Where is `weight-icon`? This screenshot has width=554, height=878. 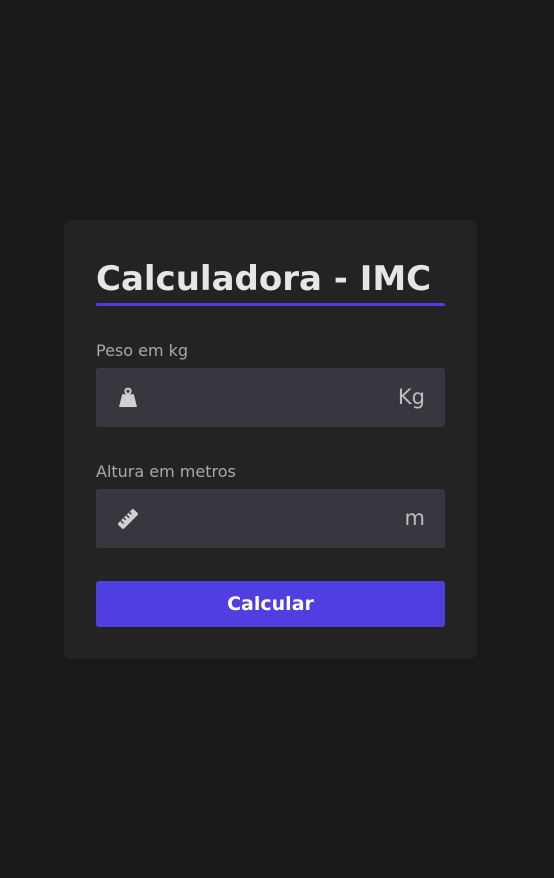
weight-icon is located at coordinates (128, 397).